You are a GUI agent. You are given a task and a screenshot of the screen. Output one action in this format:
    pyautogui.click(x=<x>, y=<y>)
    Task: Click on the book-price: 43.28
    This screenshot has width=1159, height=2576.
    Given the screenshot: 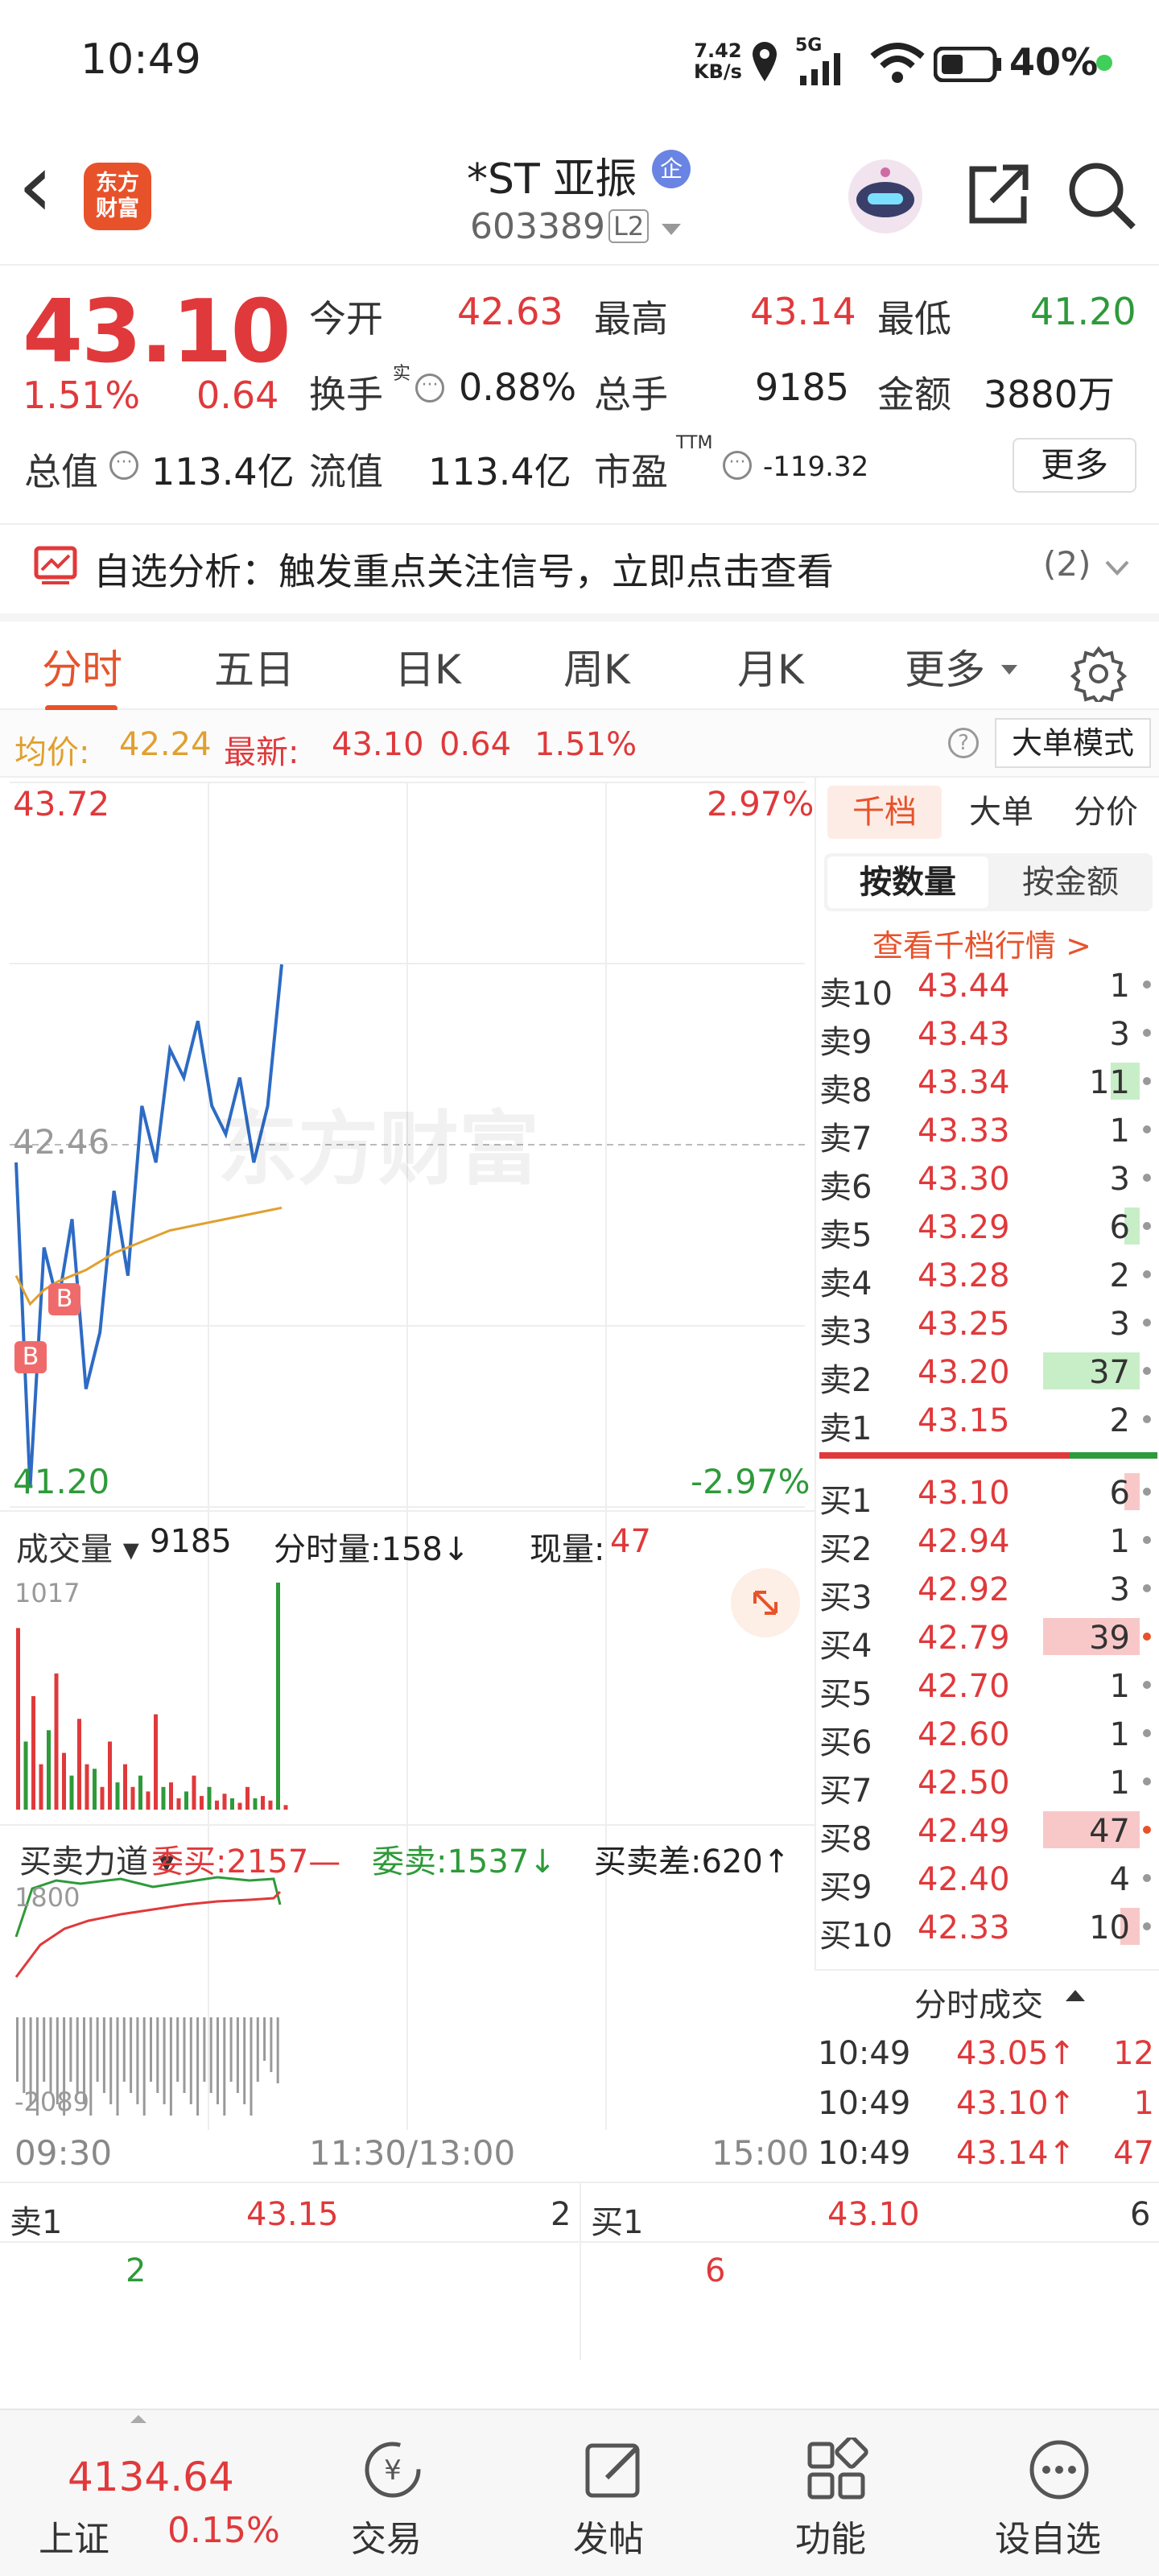 What is the action you would take?
    pyautogui.click(x=964, y=1275)
    